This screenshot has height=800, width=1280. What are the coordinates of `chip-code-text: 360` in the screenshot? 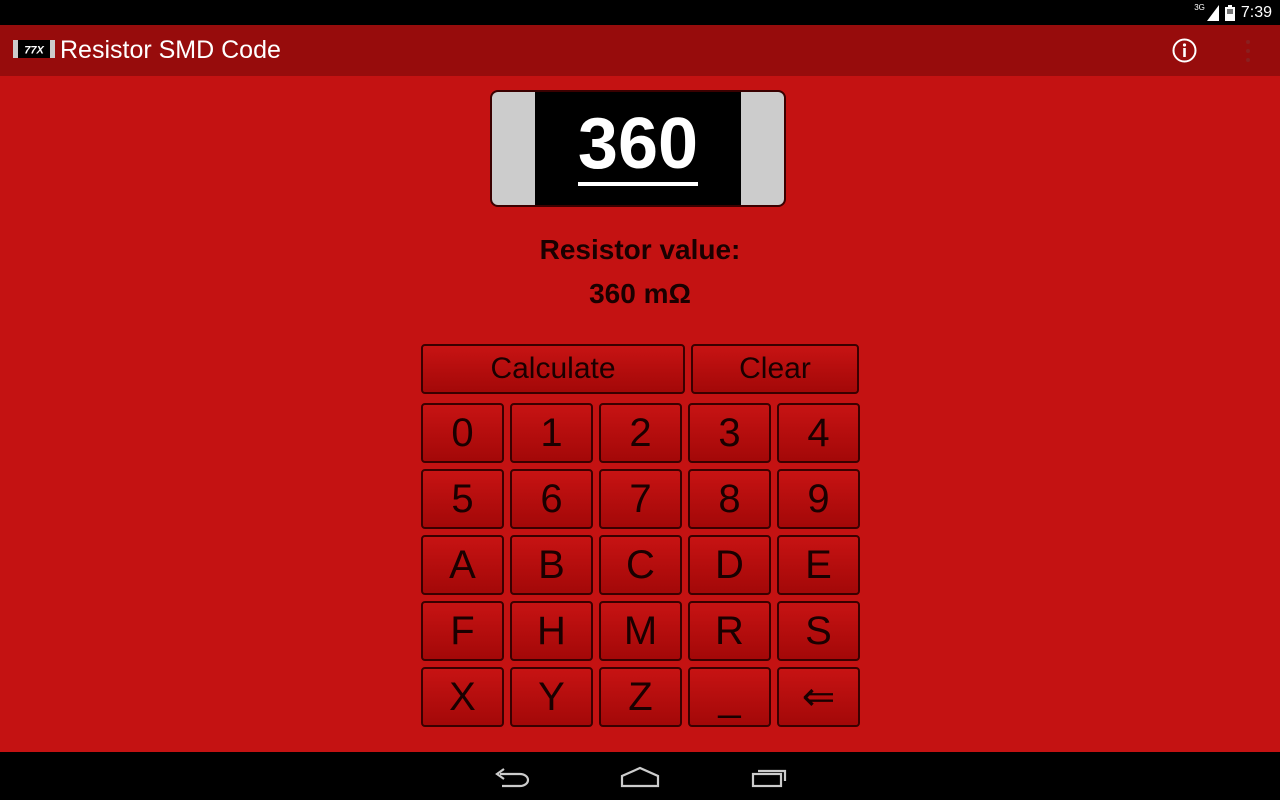 It's located at (638, 144).